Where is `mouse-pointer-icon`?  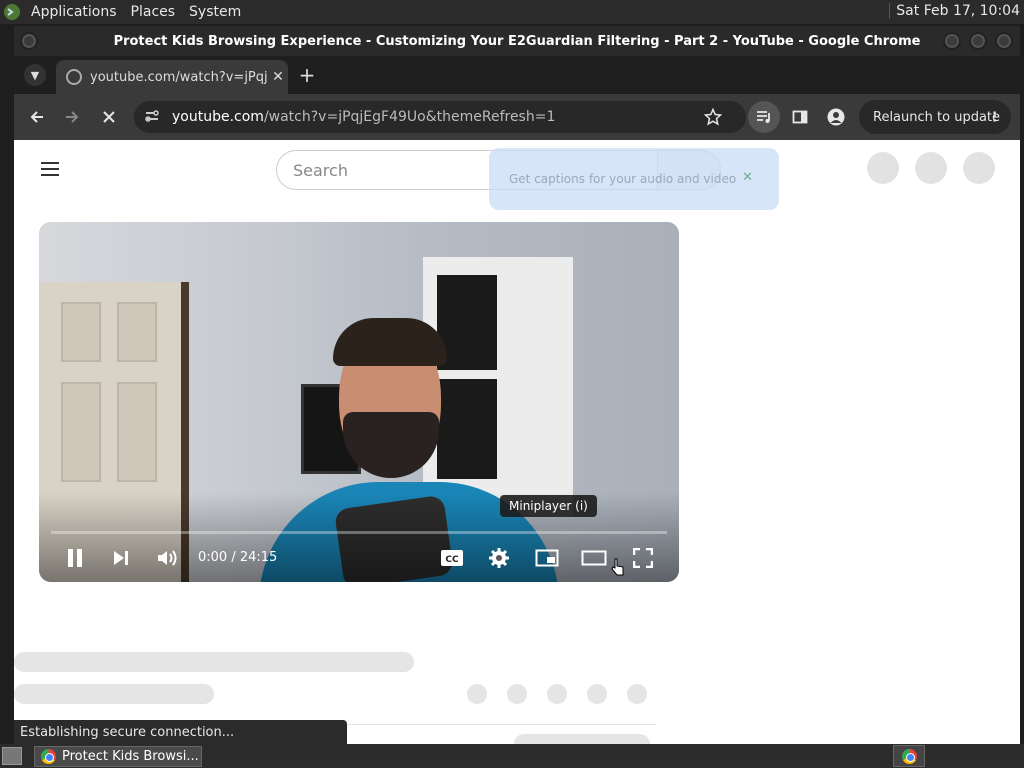 mouse-pointer-icon is located at coordinates (617, 567).